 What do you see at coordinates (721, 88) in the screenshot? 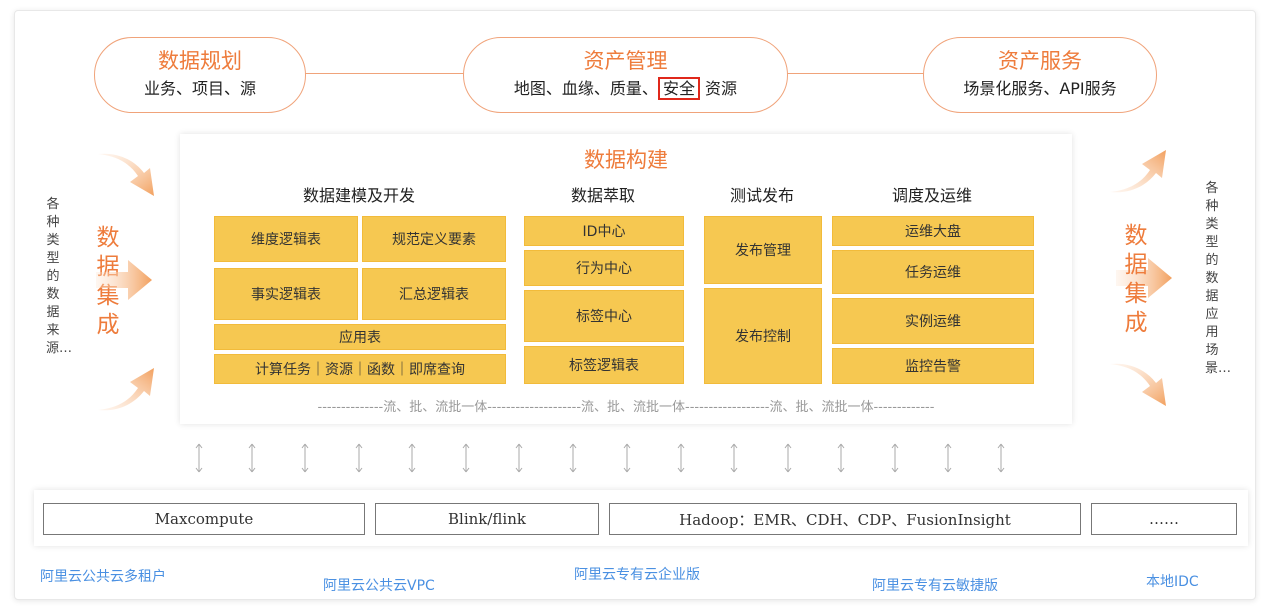
I see `management-subtitle-suffix: 资源` at bounding box center [721, 88].